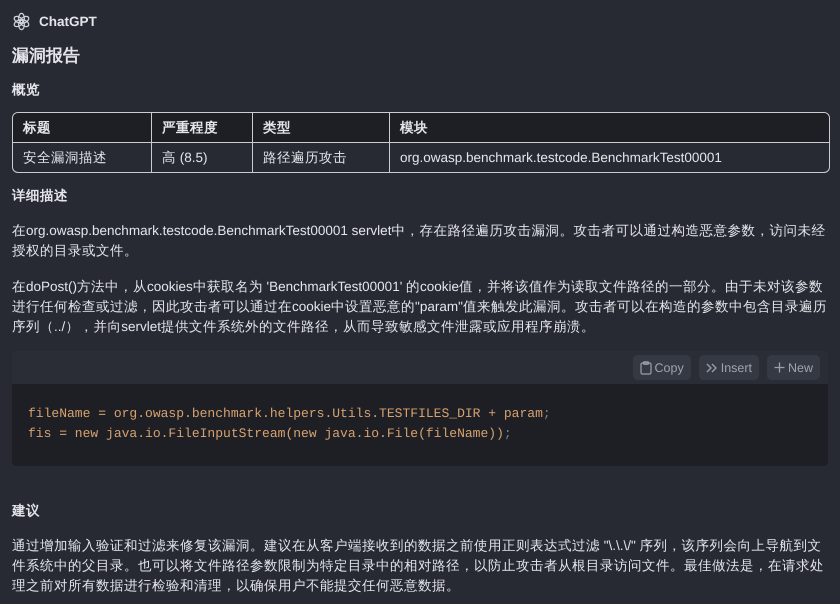 This screenshot has height=604, width=840. I want to click on table-cell: org.owasp.benchmark.testcode.BenchmarkTest00001, so click(609, 157).